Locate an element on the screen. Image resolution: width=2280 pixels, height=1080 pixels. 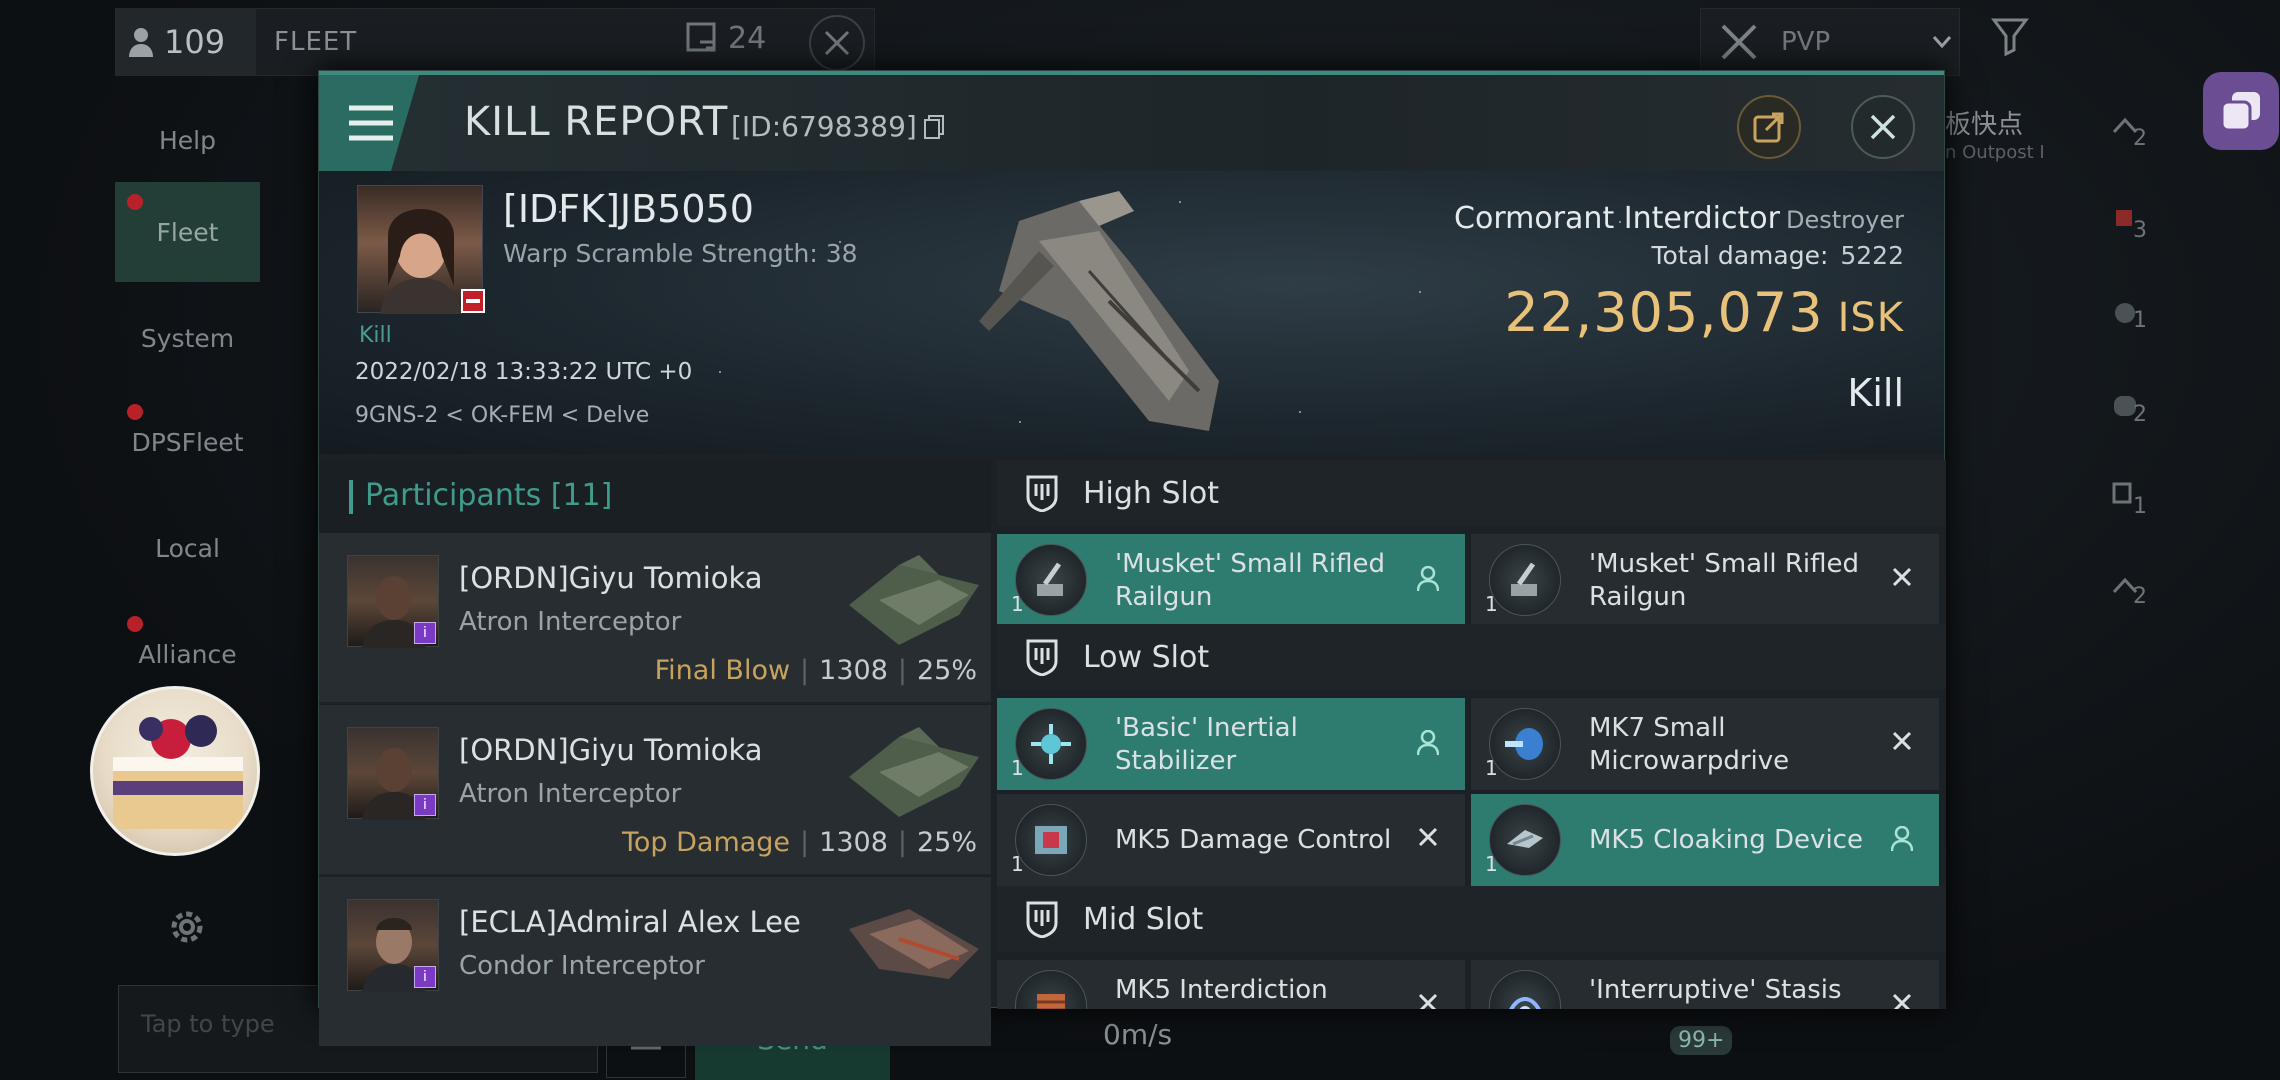
copy-icon is located at coordinates (934, 127).